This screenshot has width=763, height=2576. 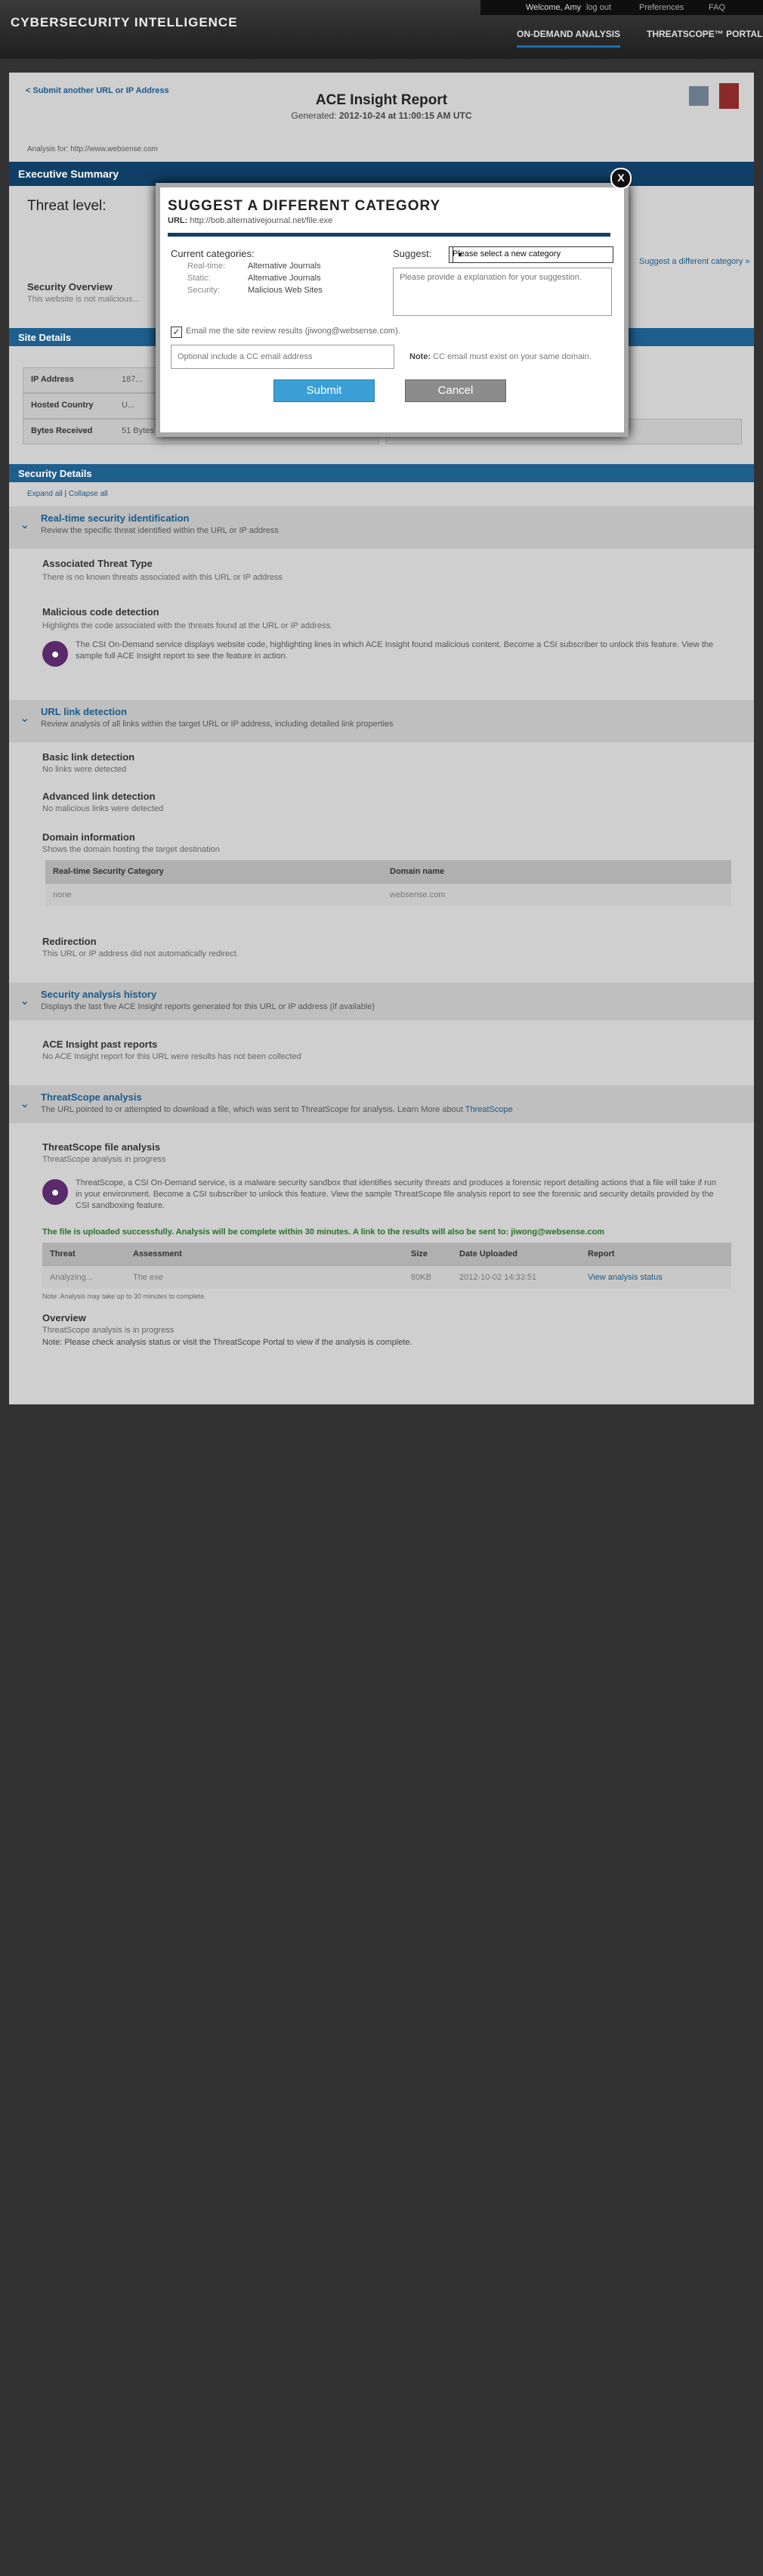 I want to click on expand-all-link: Expand all, so click(x=45, y=494).